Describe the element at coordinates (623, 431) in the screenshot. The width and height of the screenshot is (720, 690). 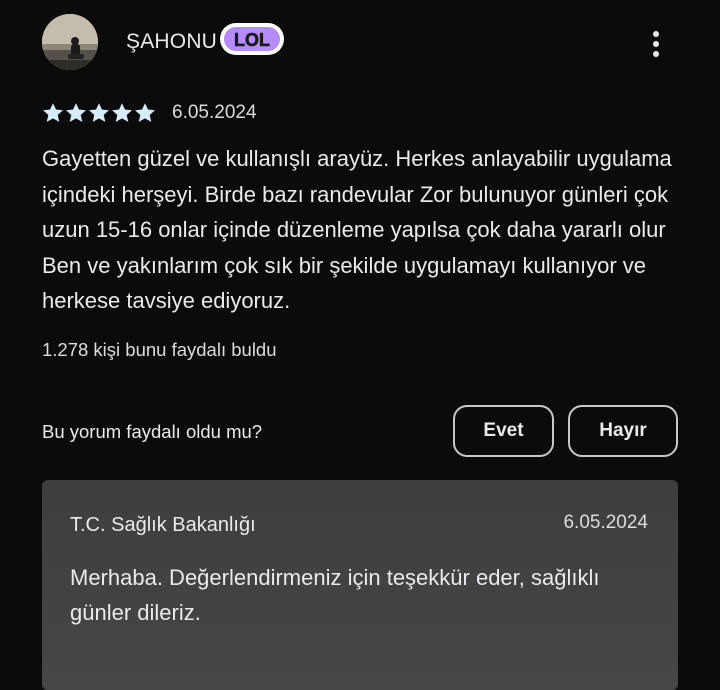
I see `vote-no-button: Hayır` at that location.